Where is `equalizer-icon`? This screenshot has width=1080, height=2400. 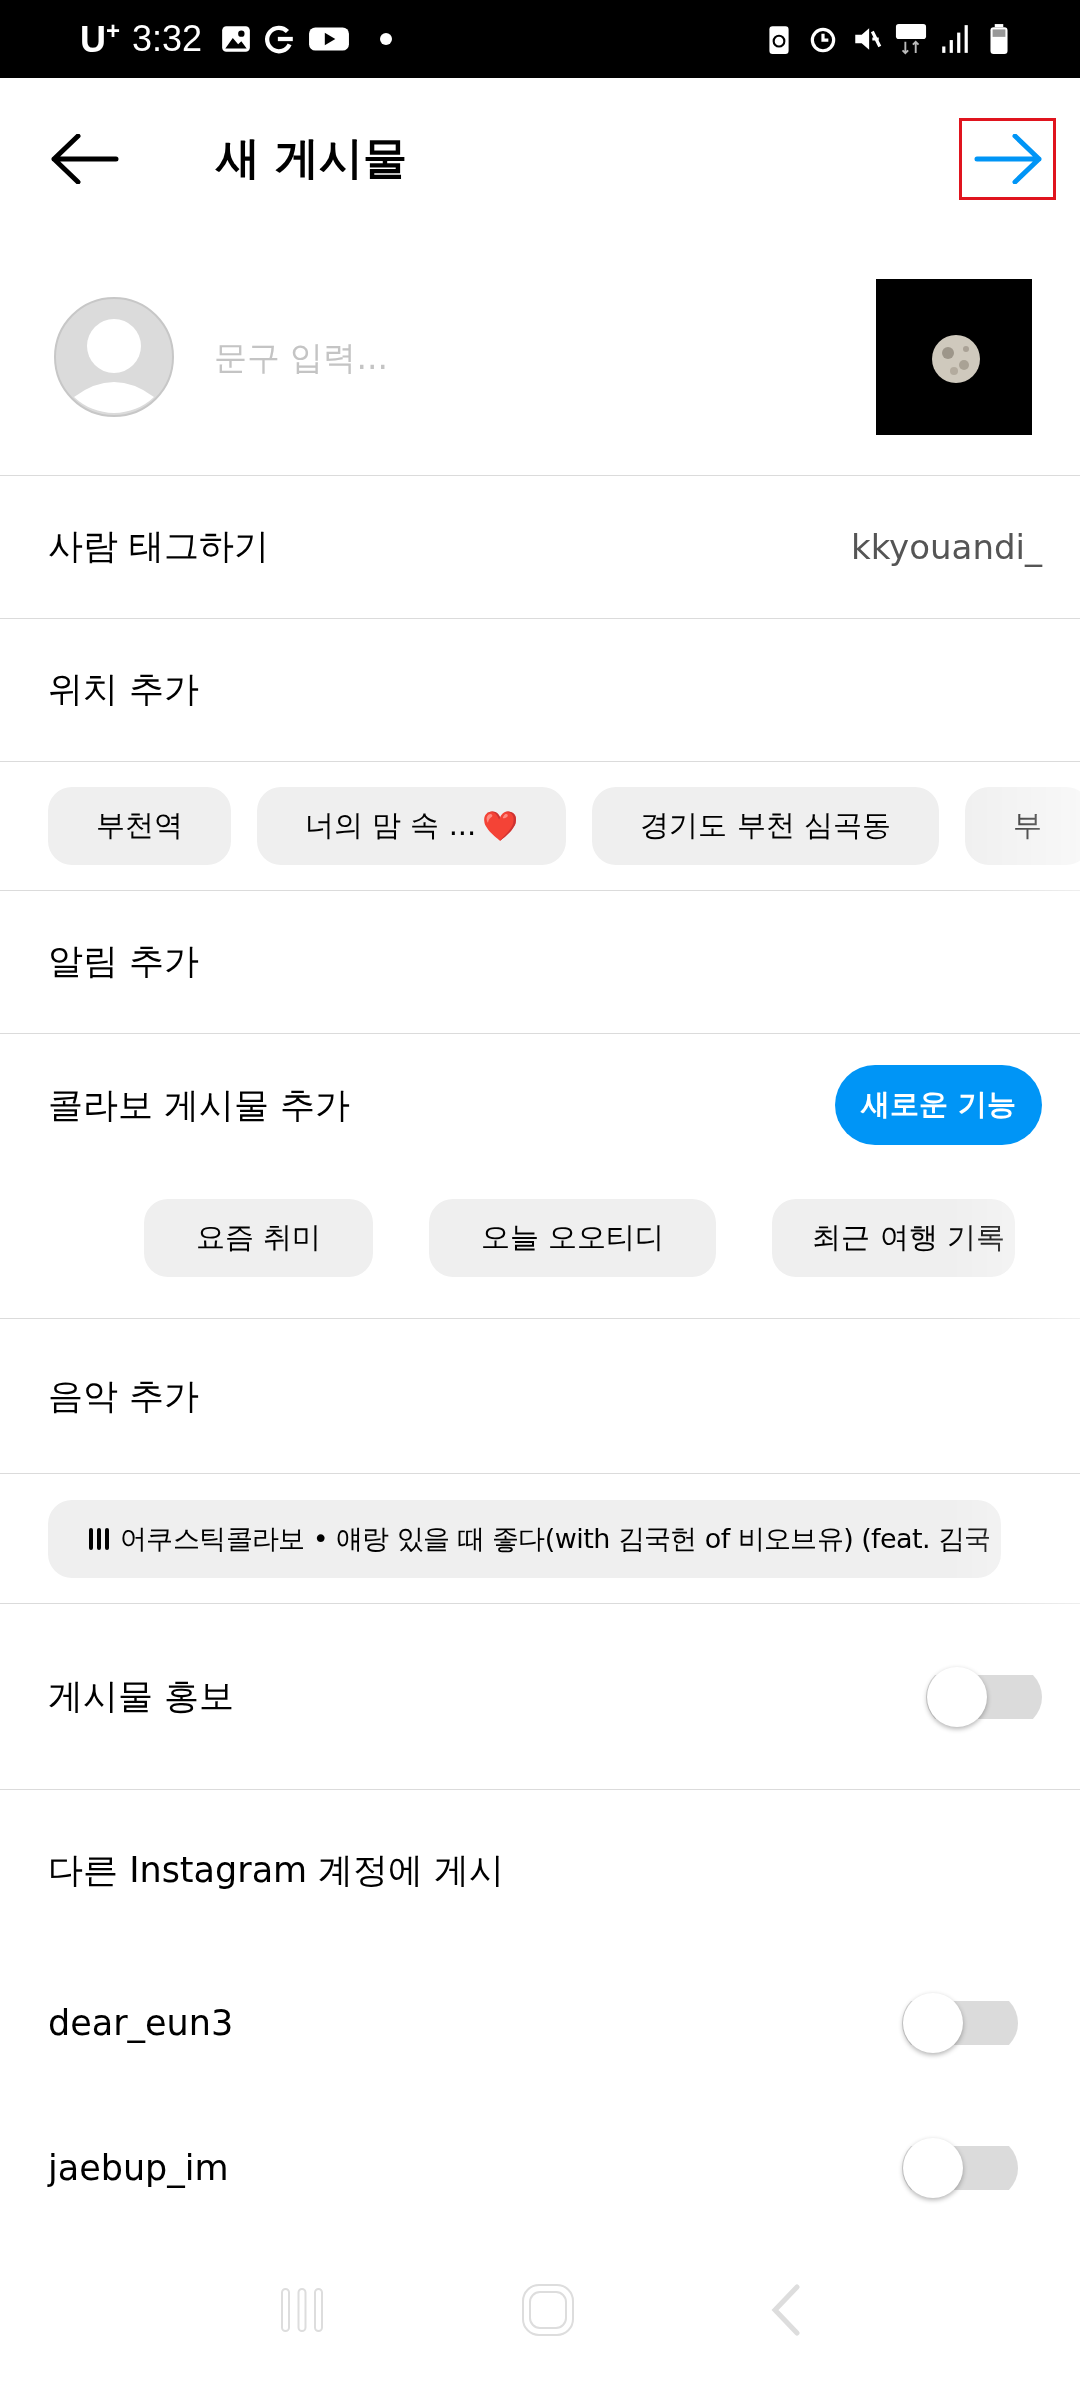
equalizer-icon is located at coordinates (99, 1538).